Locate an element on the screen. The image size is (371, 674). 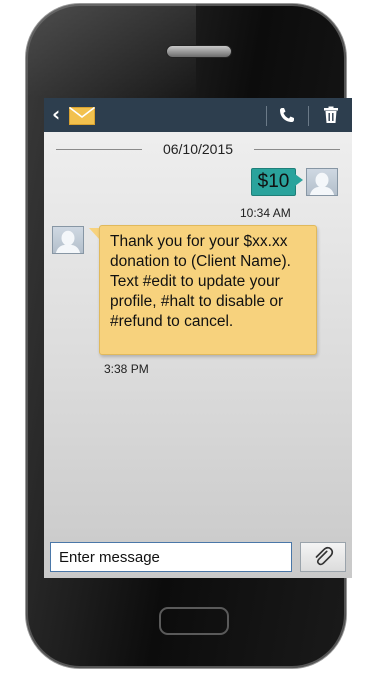
trash-icon is located at coordinates (331, 115).